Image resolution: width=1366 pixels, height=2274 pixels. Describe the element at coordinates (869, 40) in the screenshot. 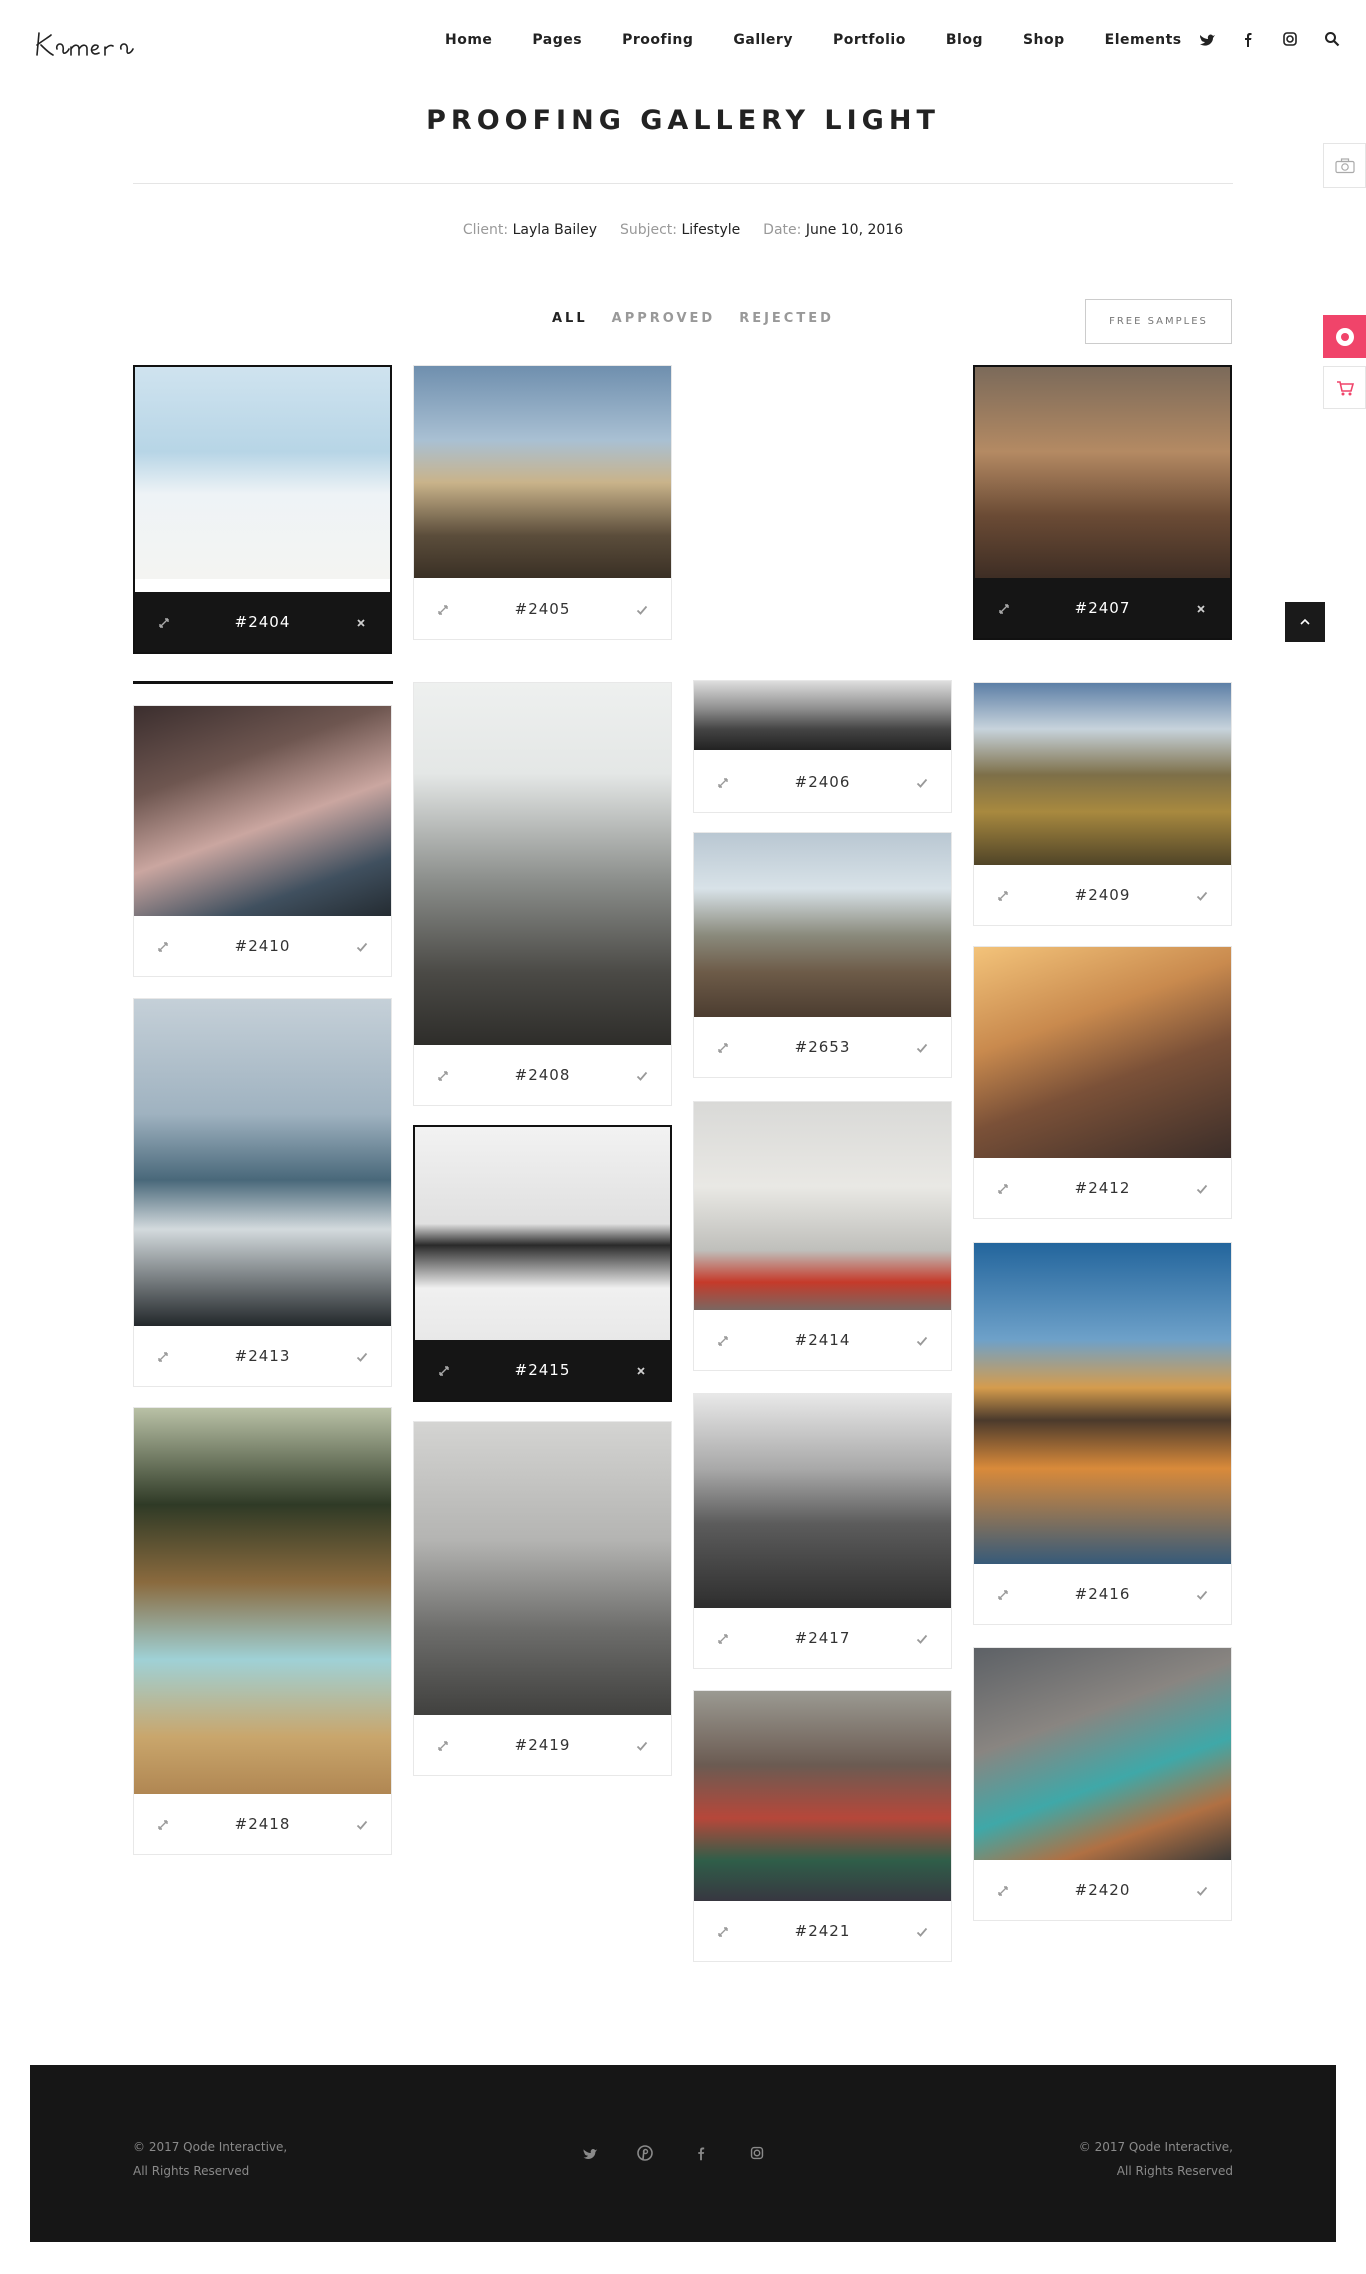

I see `nav-portfolio: Portfolio` at that location.